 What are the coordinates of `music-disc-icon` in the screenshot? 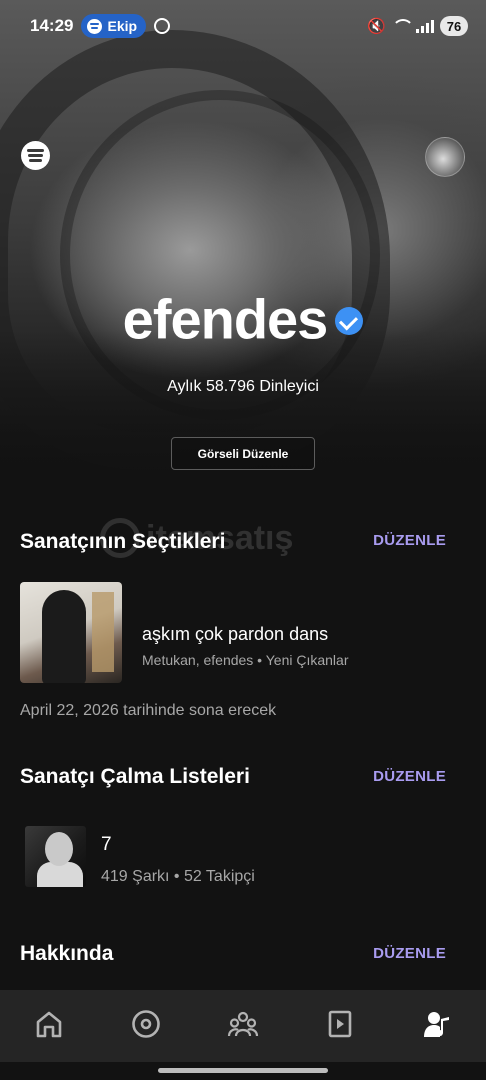 It's located at (146, 1024).